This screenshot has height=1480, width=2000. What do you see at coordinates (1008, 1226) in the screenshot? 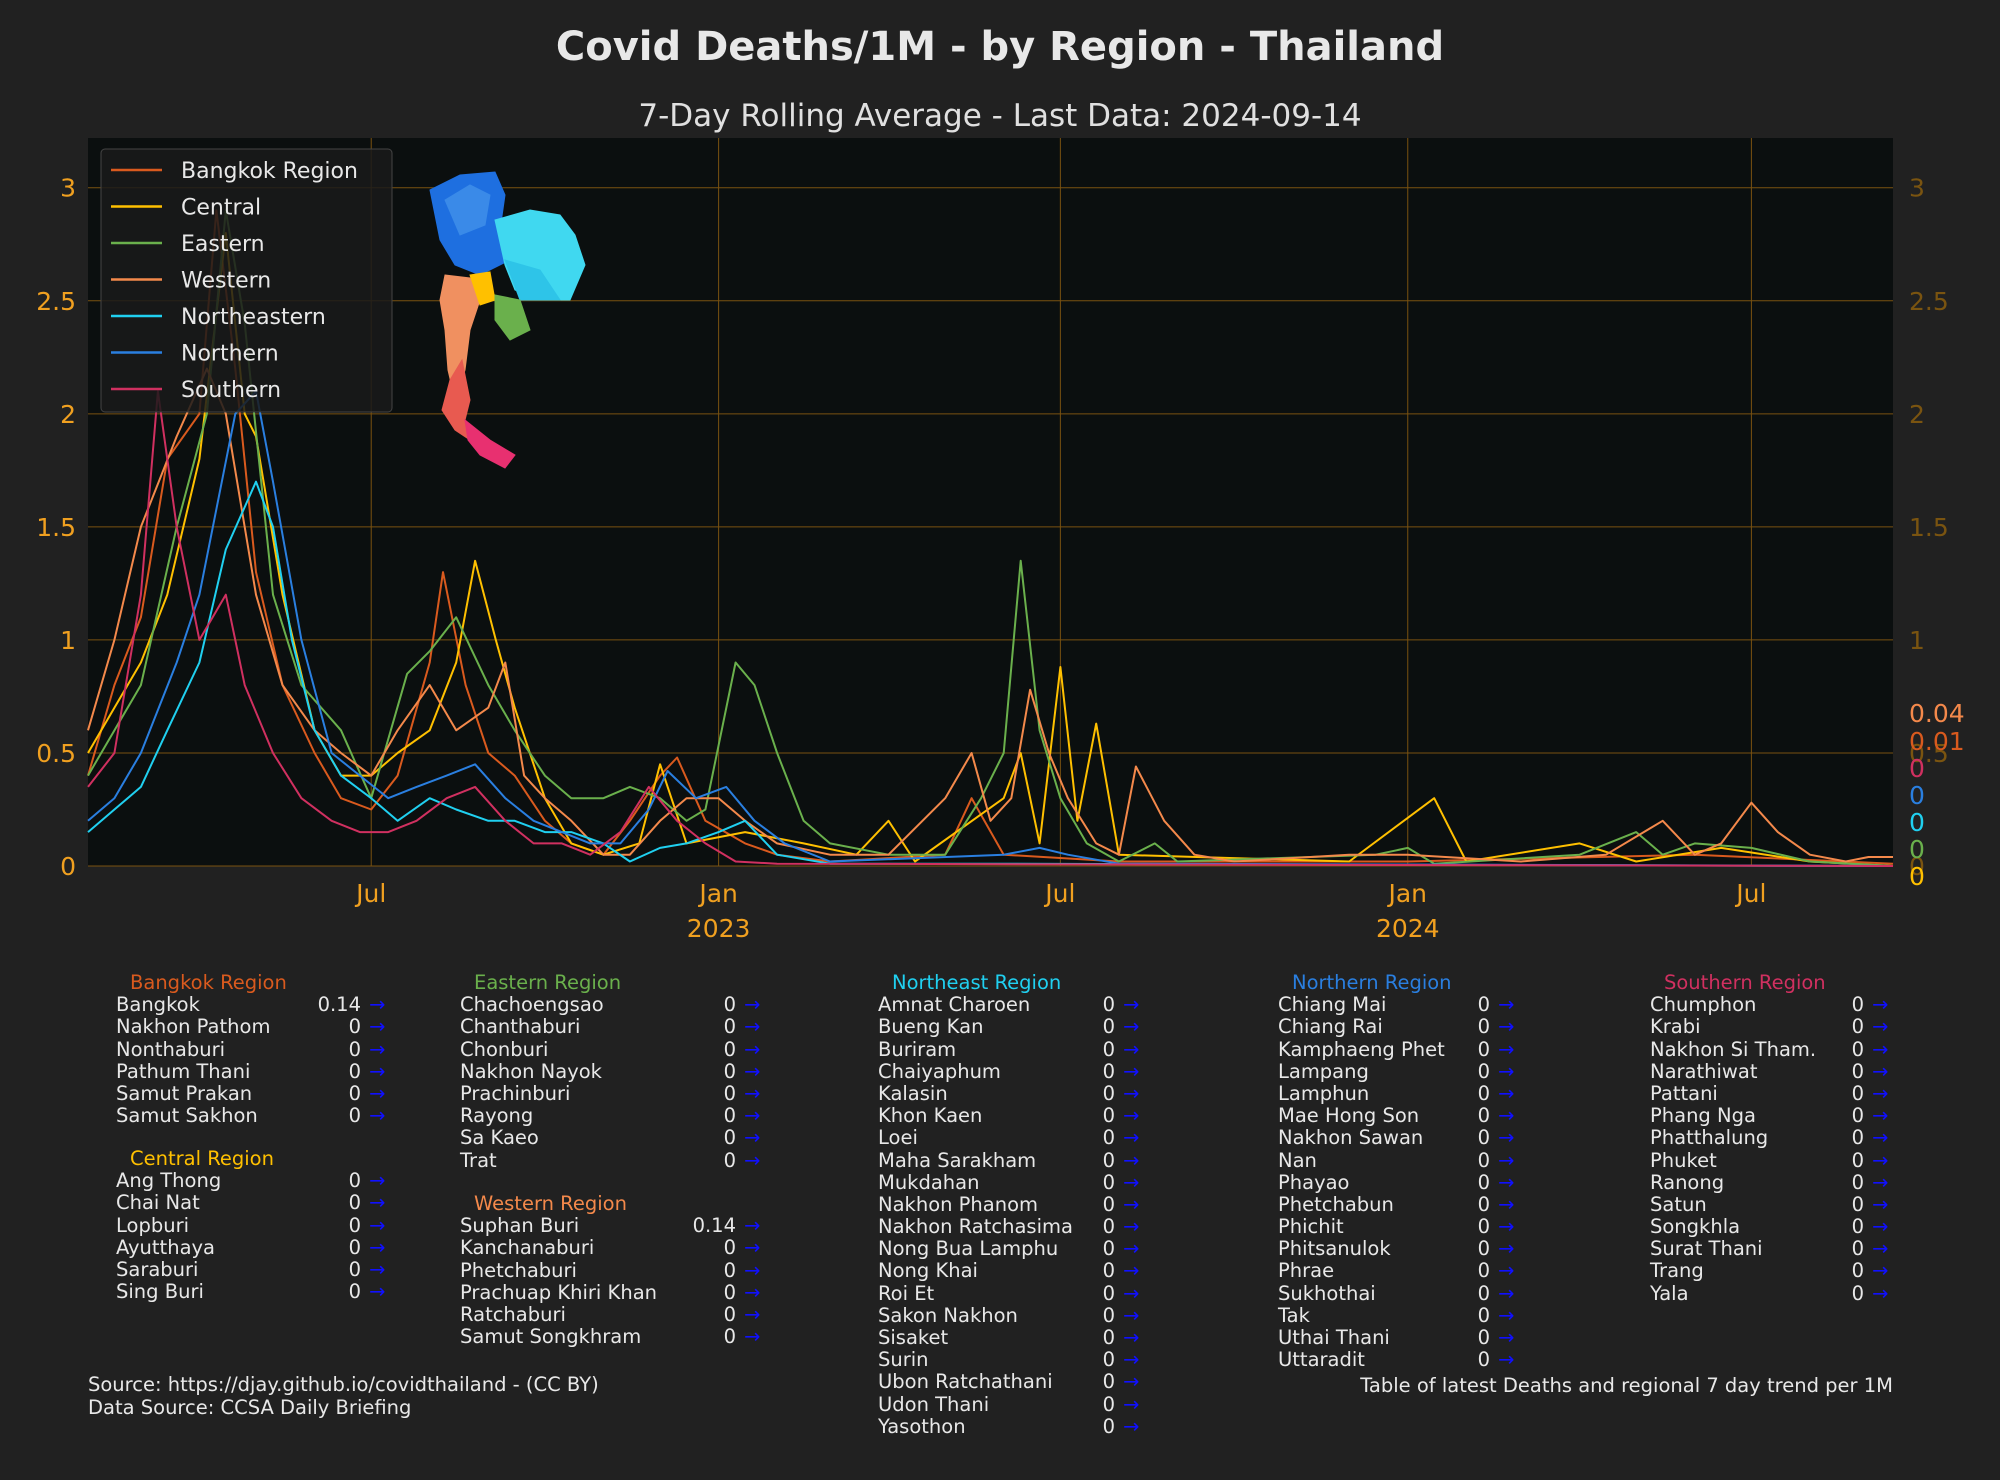
I see `table-row: Nakhon Ratchasima 0 →` at bounding box center [1008, 1226].